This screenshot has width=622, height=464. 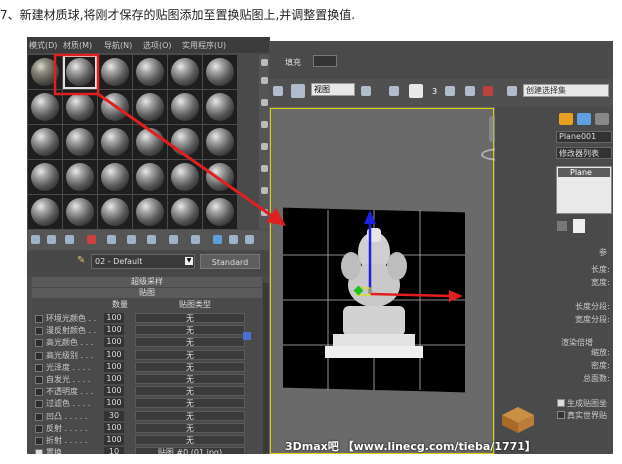 I want to click on assign-to-selection-icon, so click(x=69, y=239).